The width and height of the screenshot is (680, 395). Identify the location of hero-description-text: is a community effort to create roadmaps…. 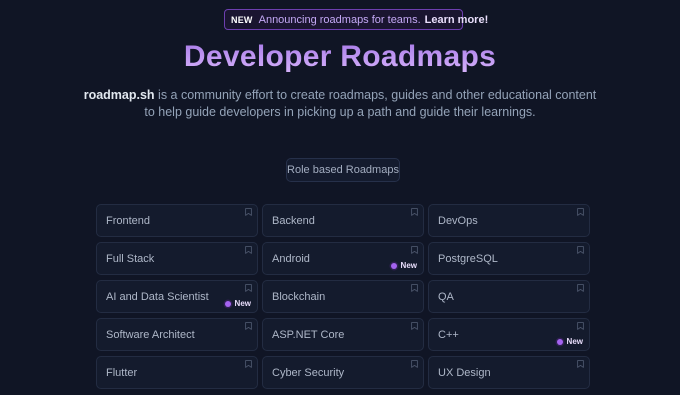
(370, 103).